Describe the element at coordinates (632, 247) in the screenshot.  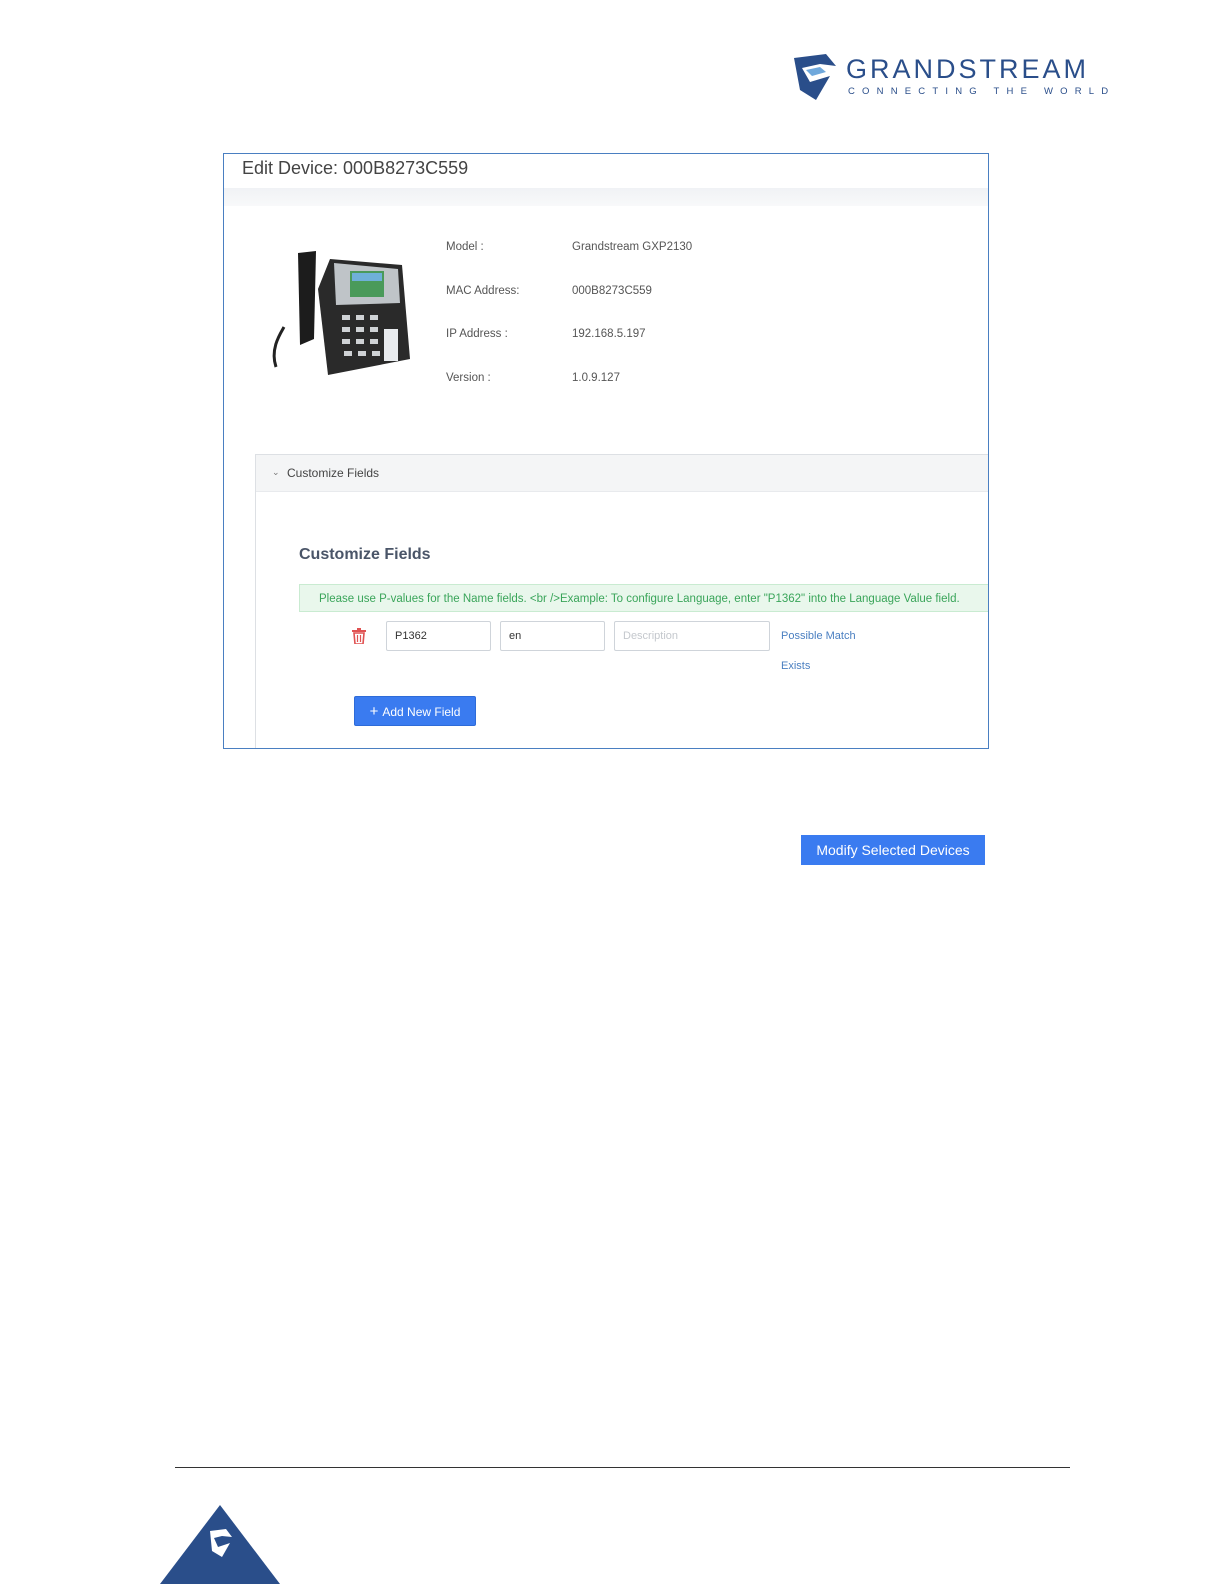
I see `model-value: Grandstream GXP2130` at that location.